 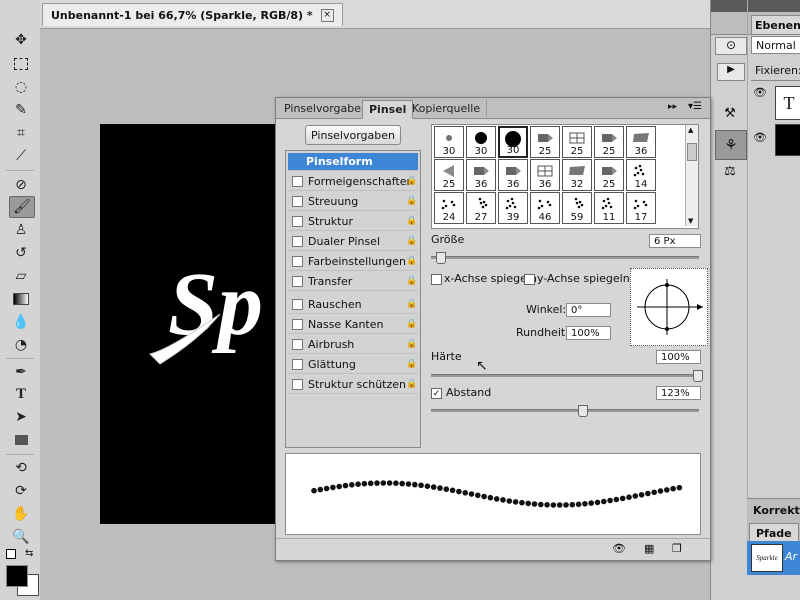 I want to click on scroll-thumb, so click(x=692, y=152).